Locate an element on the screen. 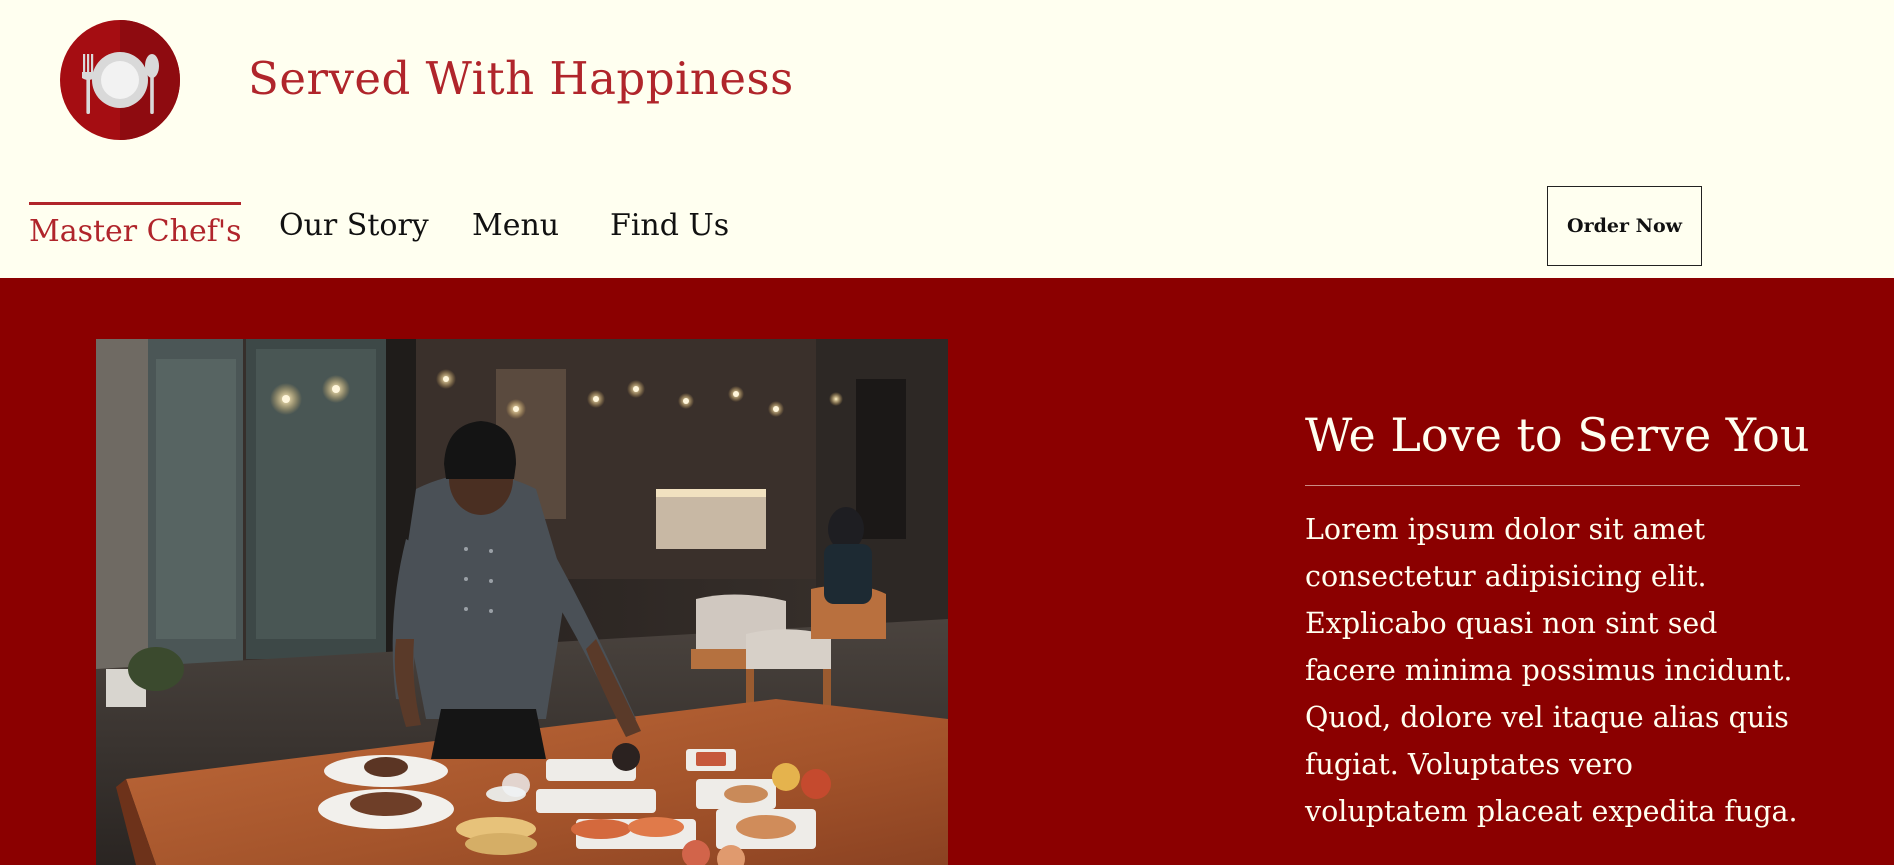 The width and height of the screenshot is (1894, 865). nav-item-find-us: Find Us is located at coordinates (669, 226).